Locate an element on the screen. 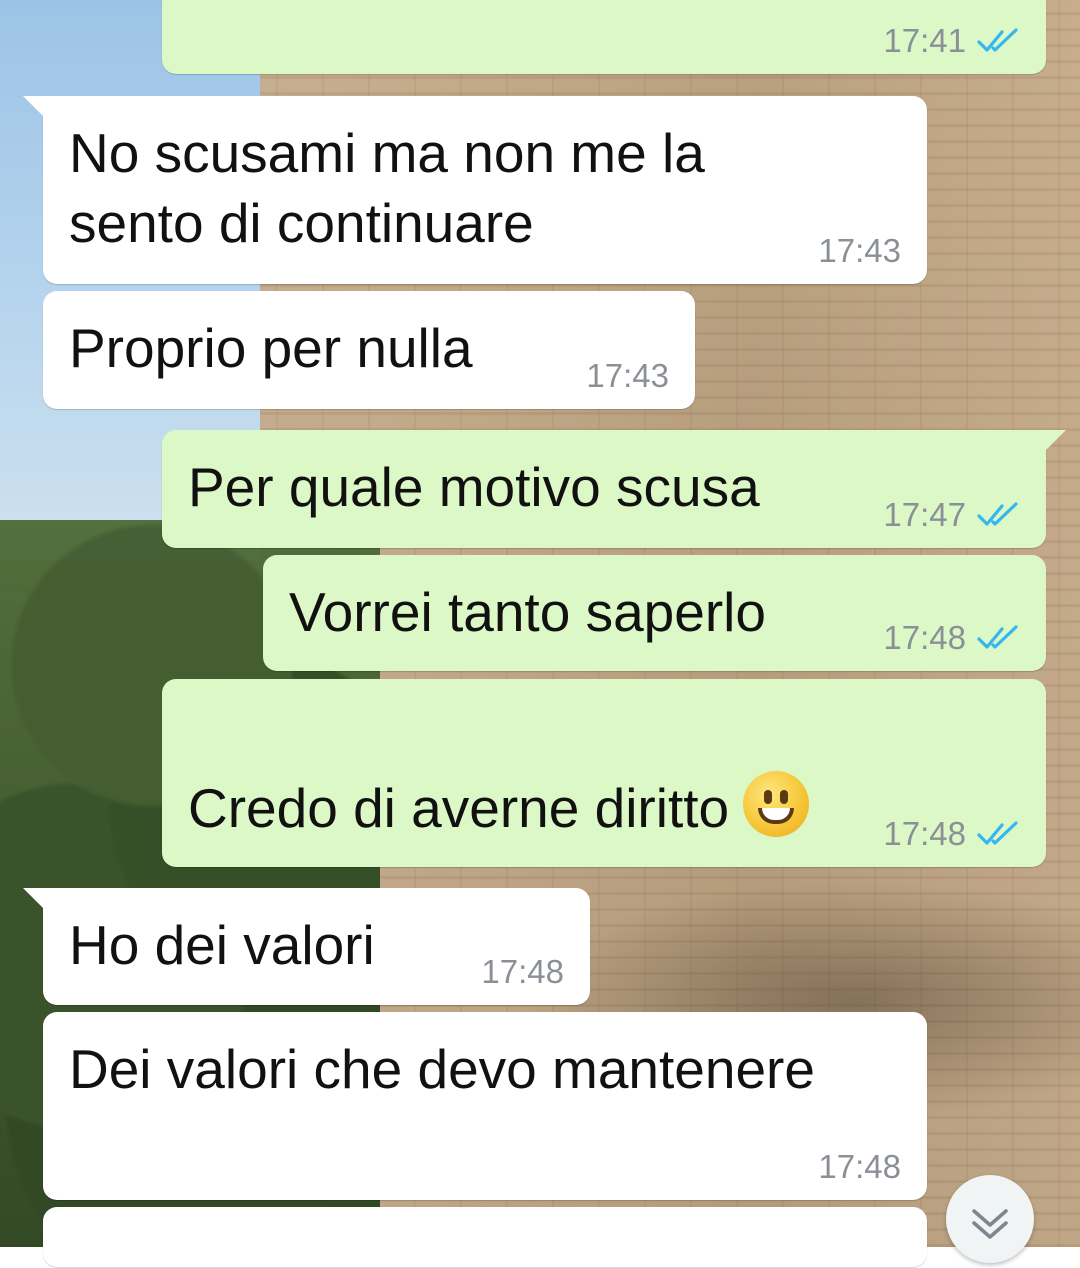 The image size is (1080, 1268). message-text: Credo di averne diritto is located at coordinates (459, 808).